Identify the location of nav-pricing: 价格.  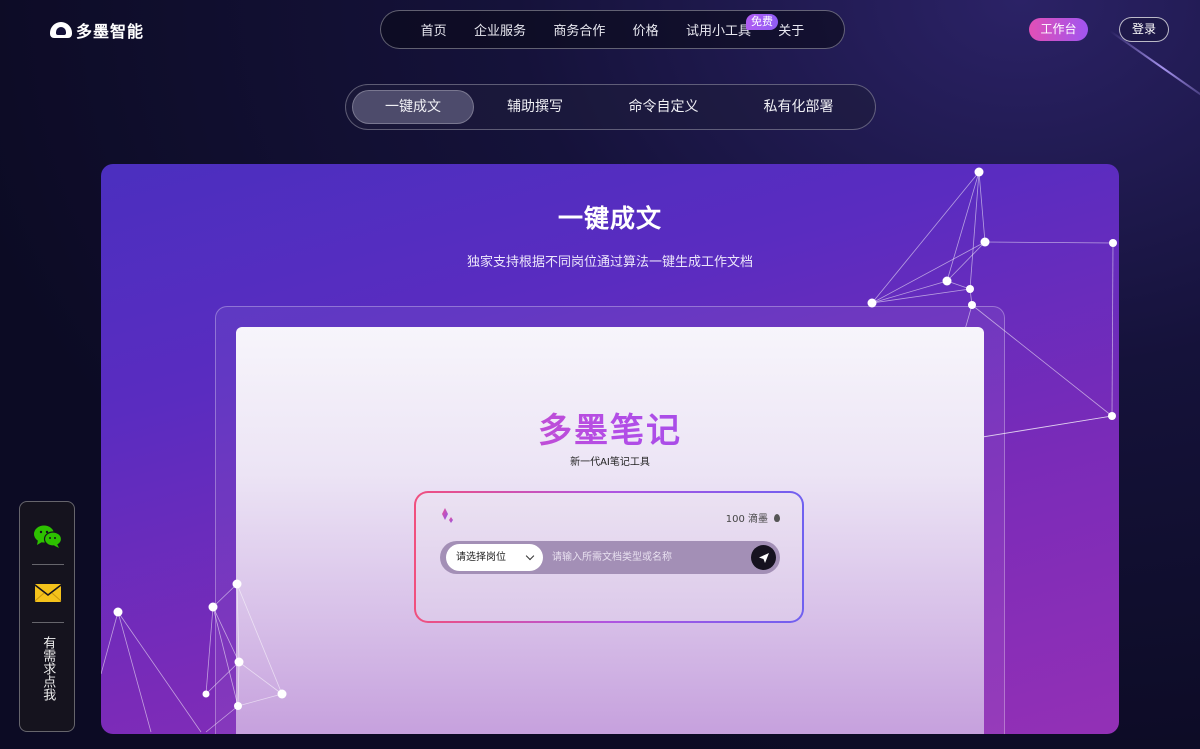
(646, 29).